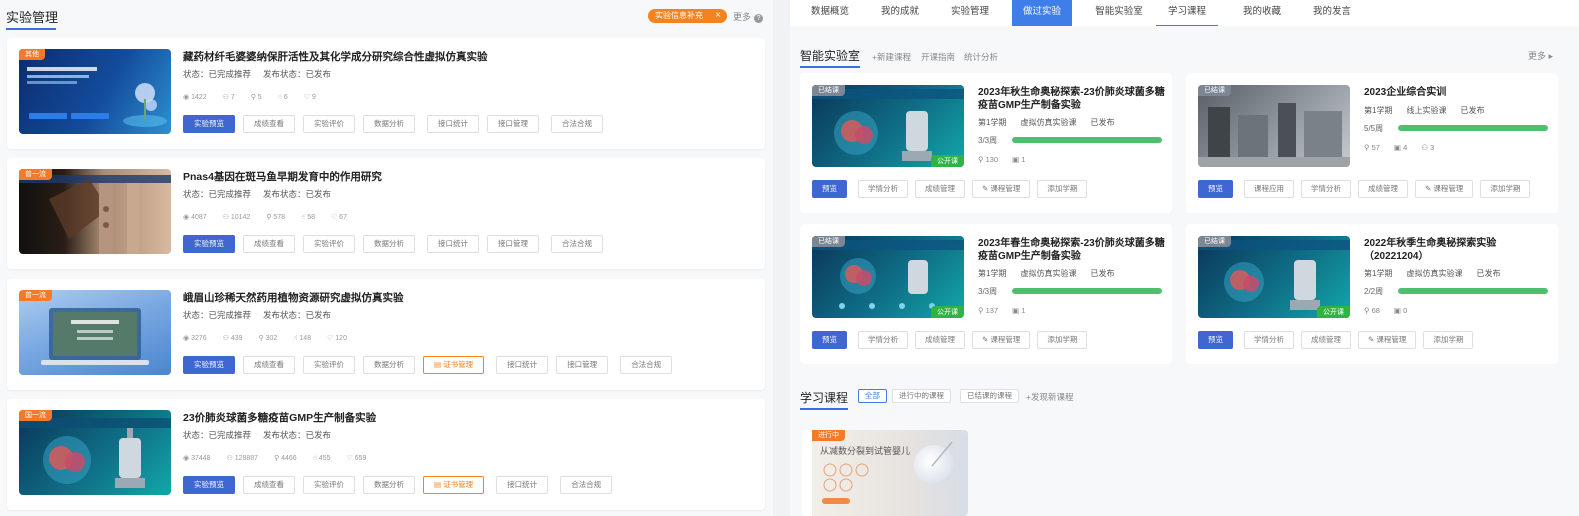  I want to click on notice-badge: 实验信息补充 ×, so click(687, 16).